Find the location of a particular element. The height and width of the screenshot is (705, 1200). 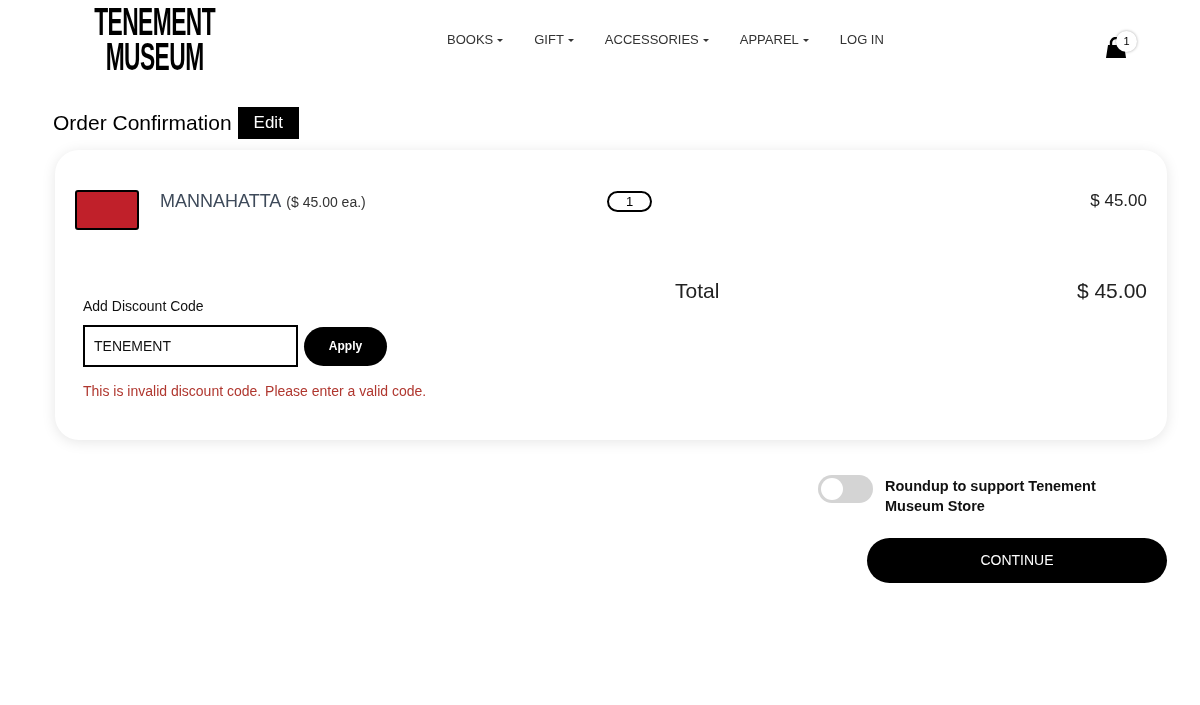

discount-code-field: TENEMENT is located at coordinates (190, 346).